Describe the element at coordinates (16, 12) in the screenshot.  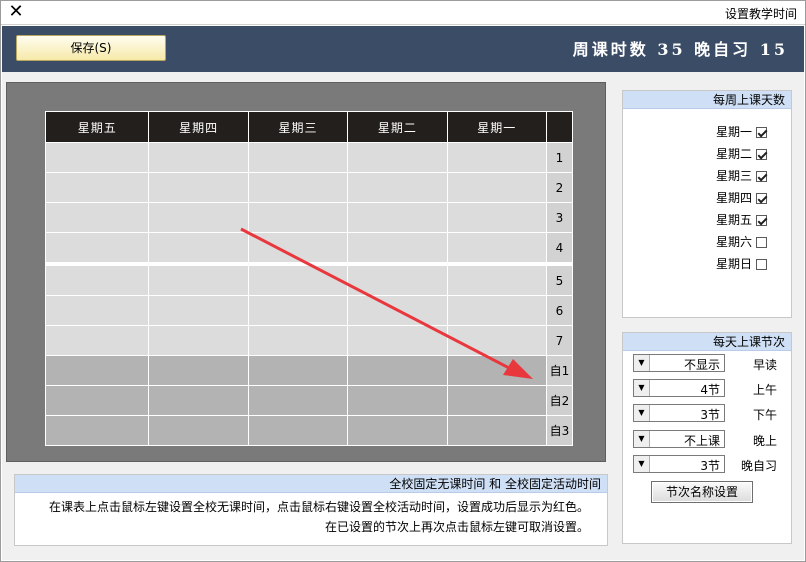
I see `close-icon: ✕` at that location.